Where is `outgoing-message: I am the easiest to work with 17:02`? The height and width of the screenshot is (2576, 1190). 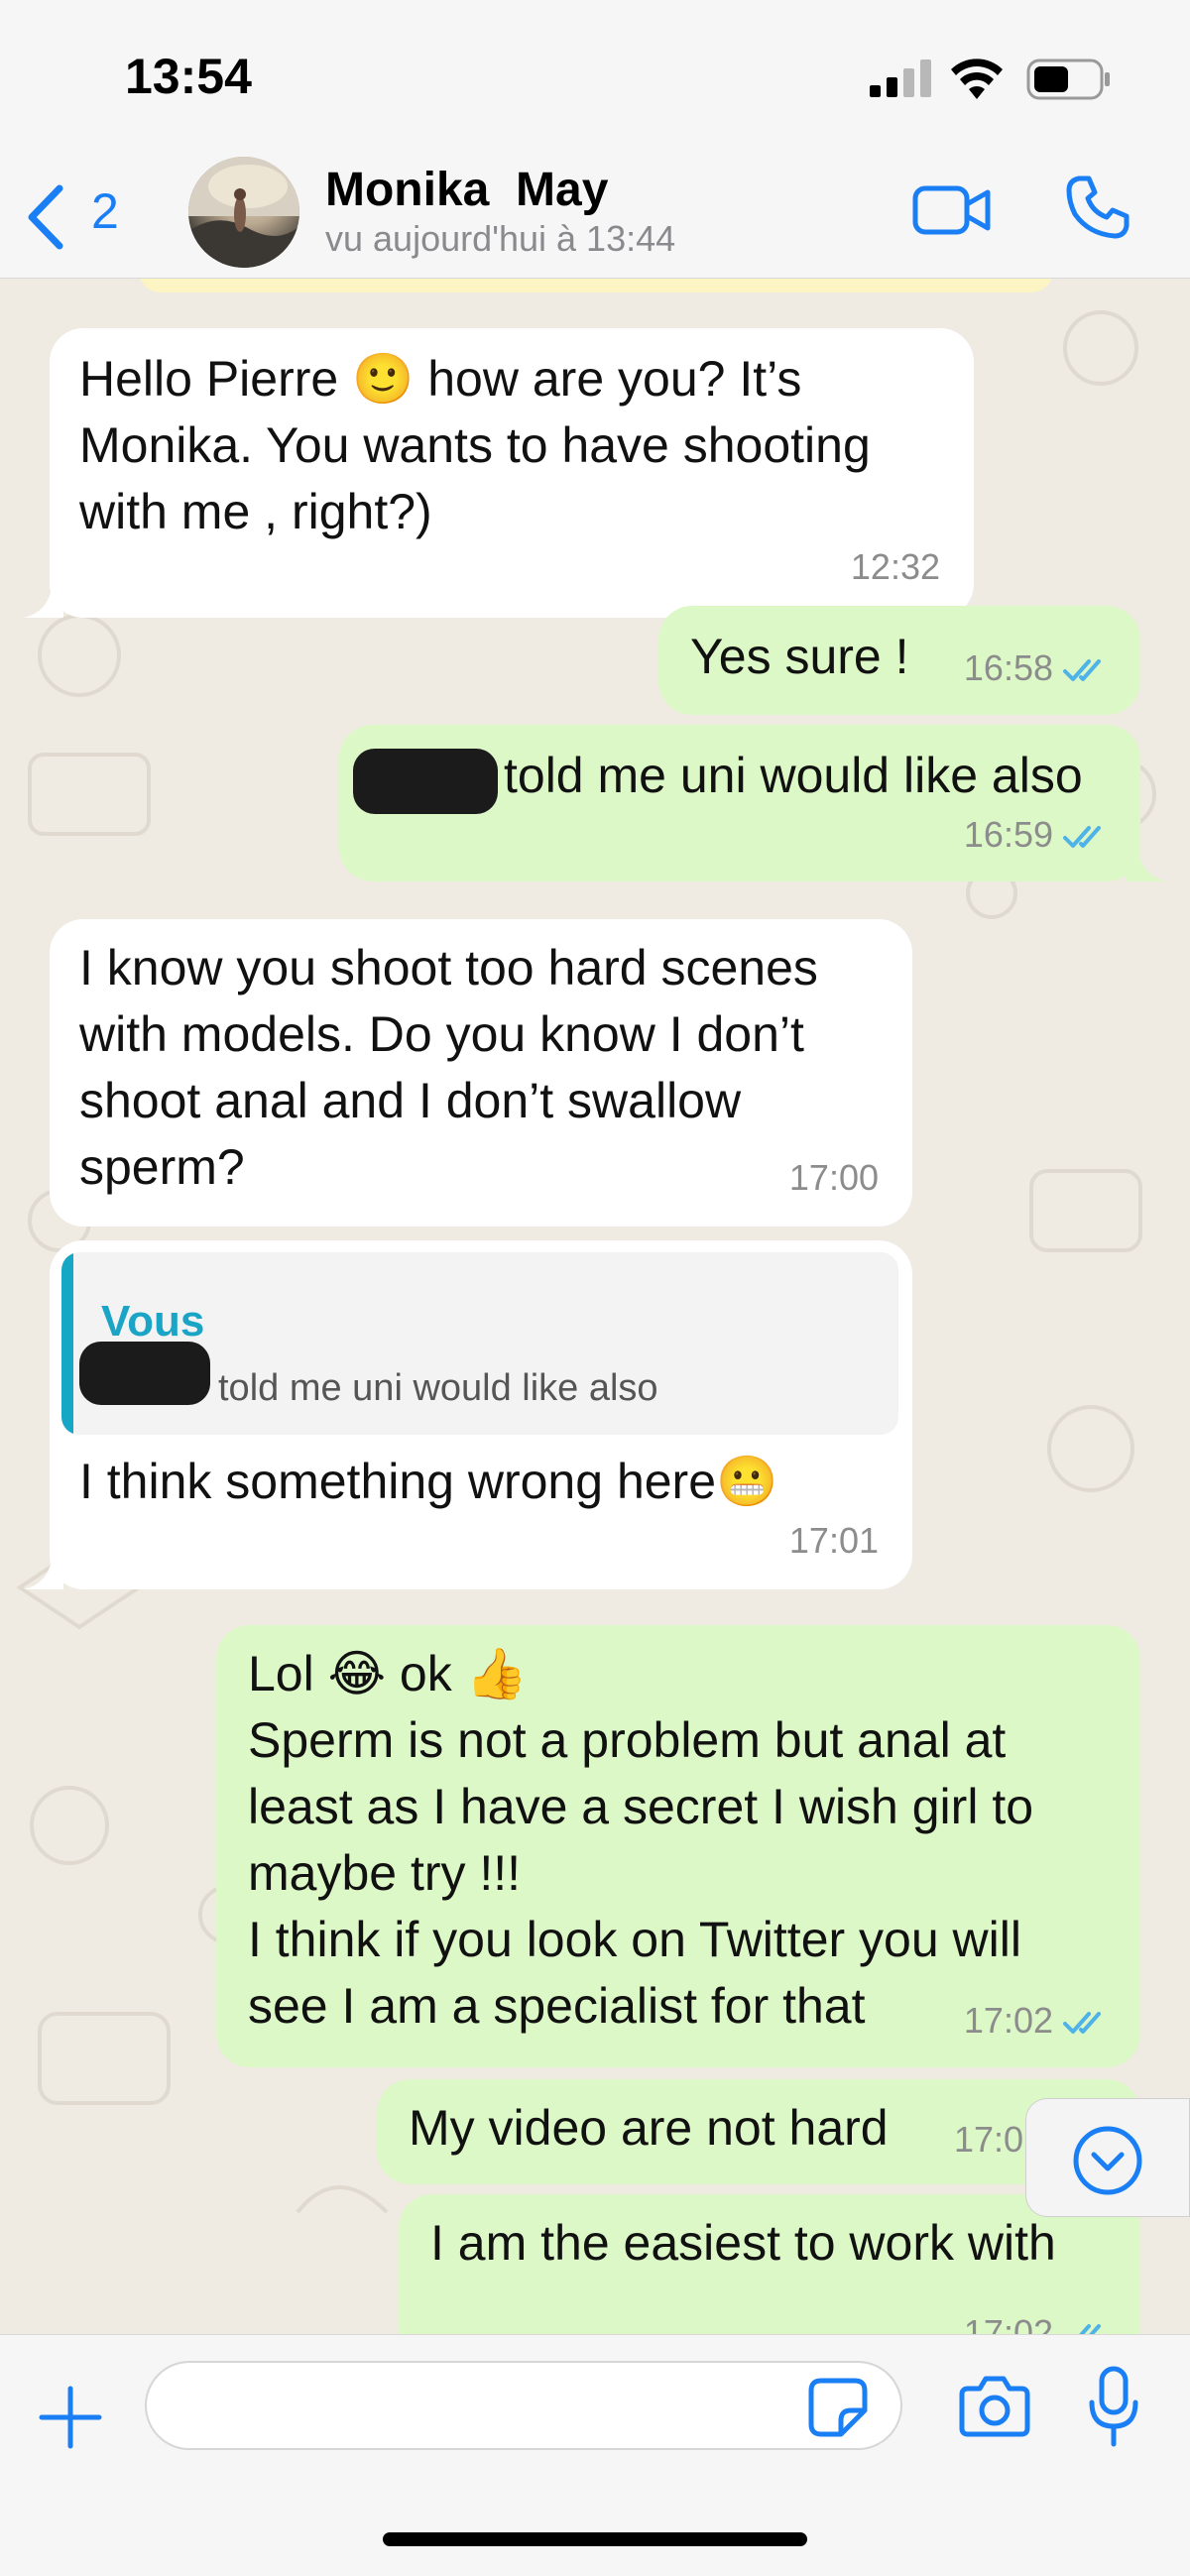
outgoing-message: I am the easiest to work with 17:02 is located at coordinates (769, 2264).